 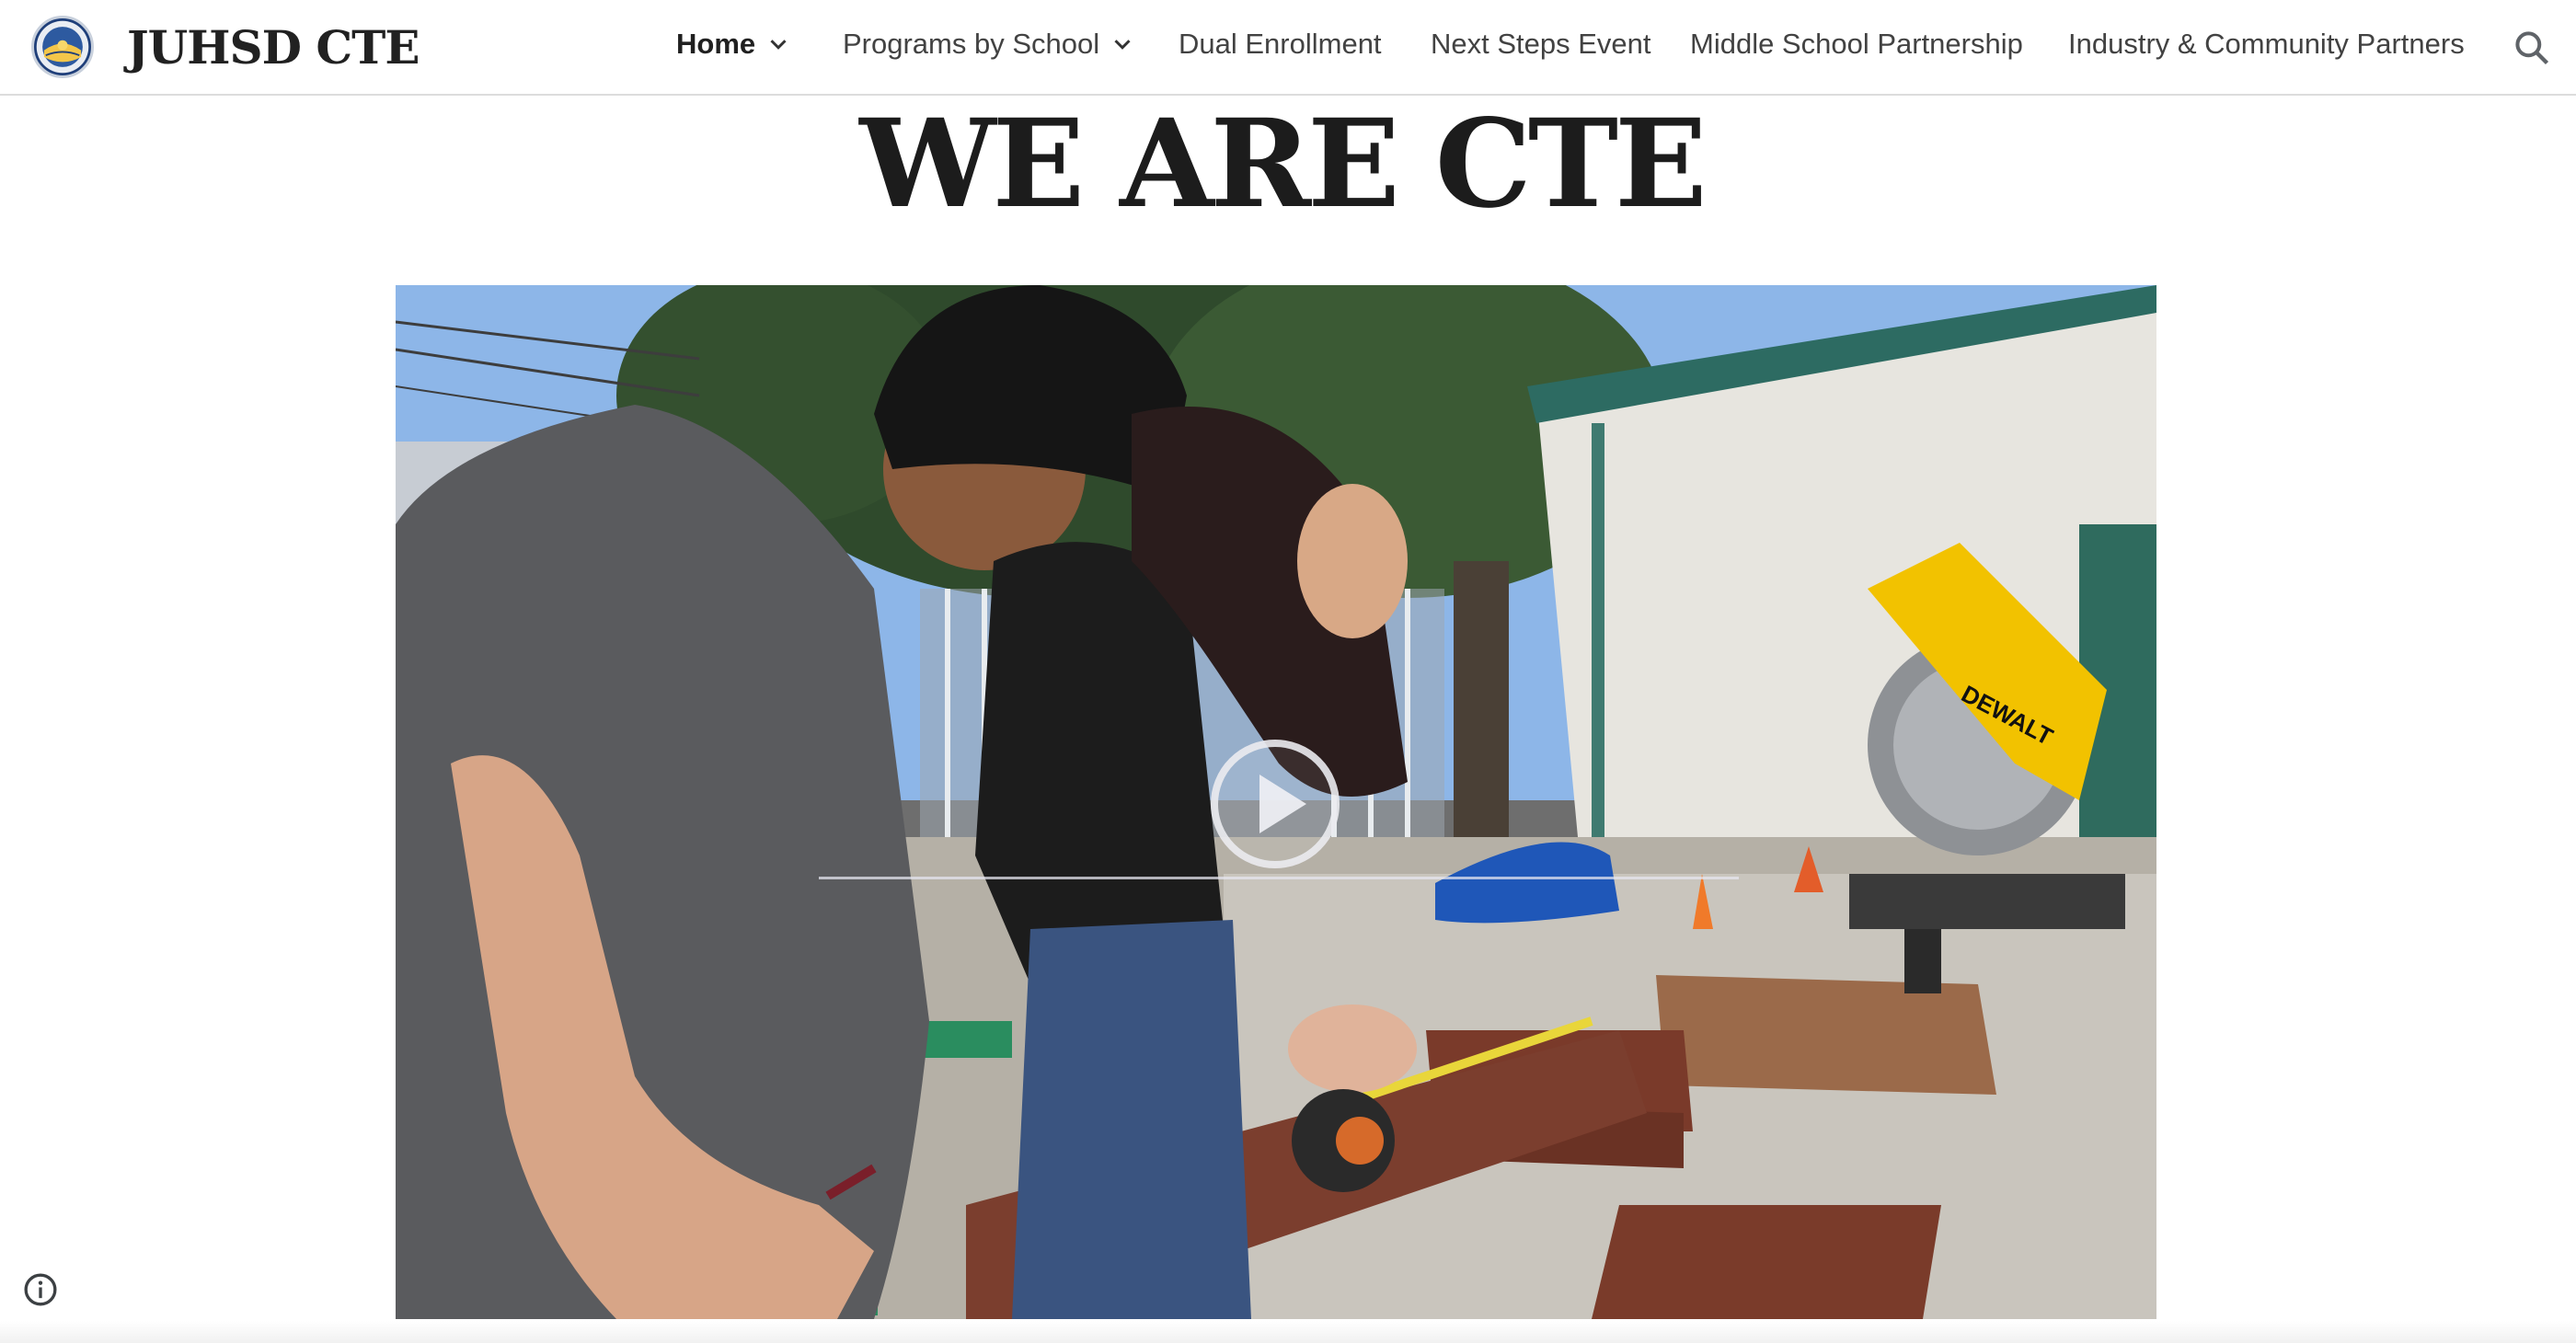 I want to click on nav-item-home: Home, so click(x=734, y=44).